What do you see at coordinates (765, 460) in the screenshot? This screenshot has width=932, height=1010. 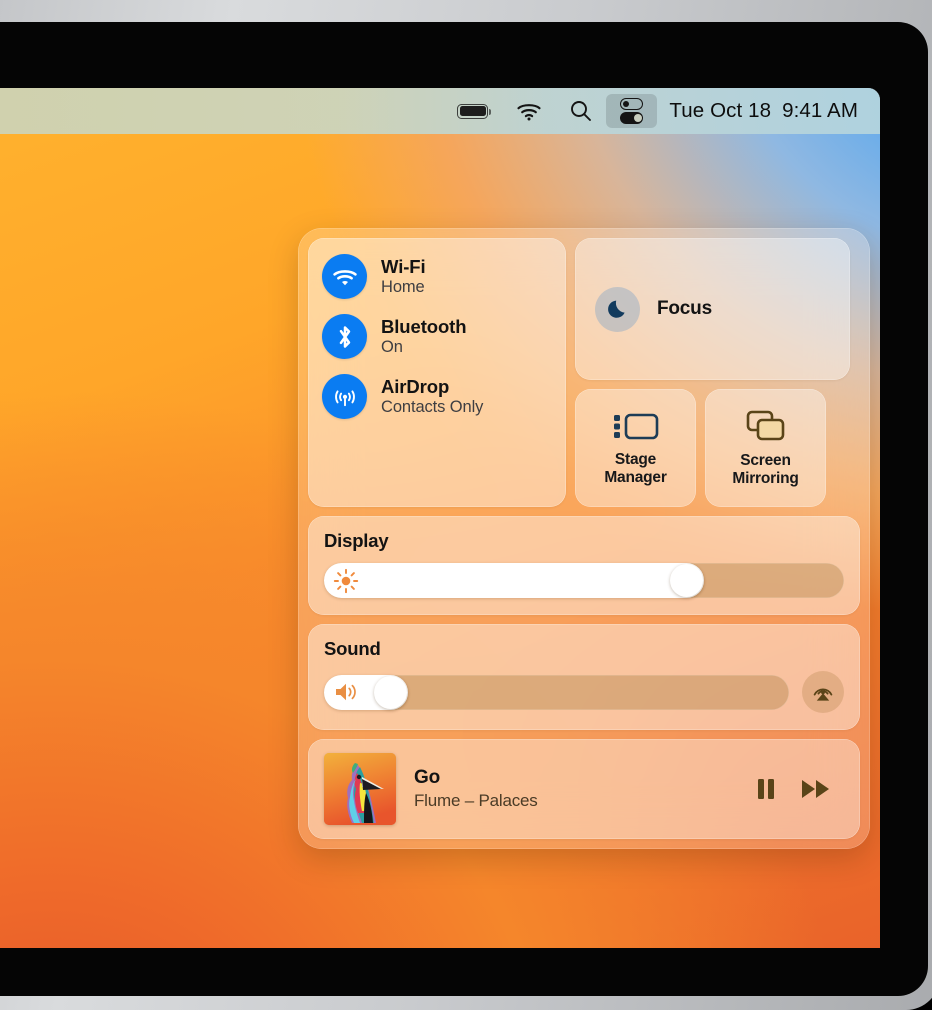 I see `screen-mirroring-label-line1: Screen` at bounding box center [765, 460].